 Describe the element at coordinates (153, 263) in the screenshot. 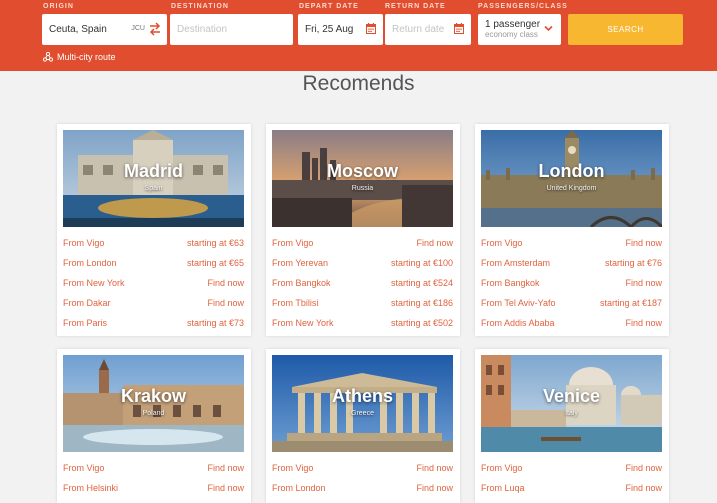

I see `route-row: From London starting at €65` at that location.